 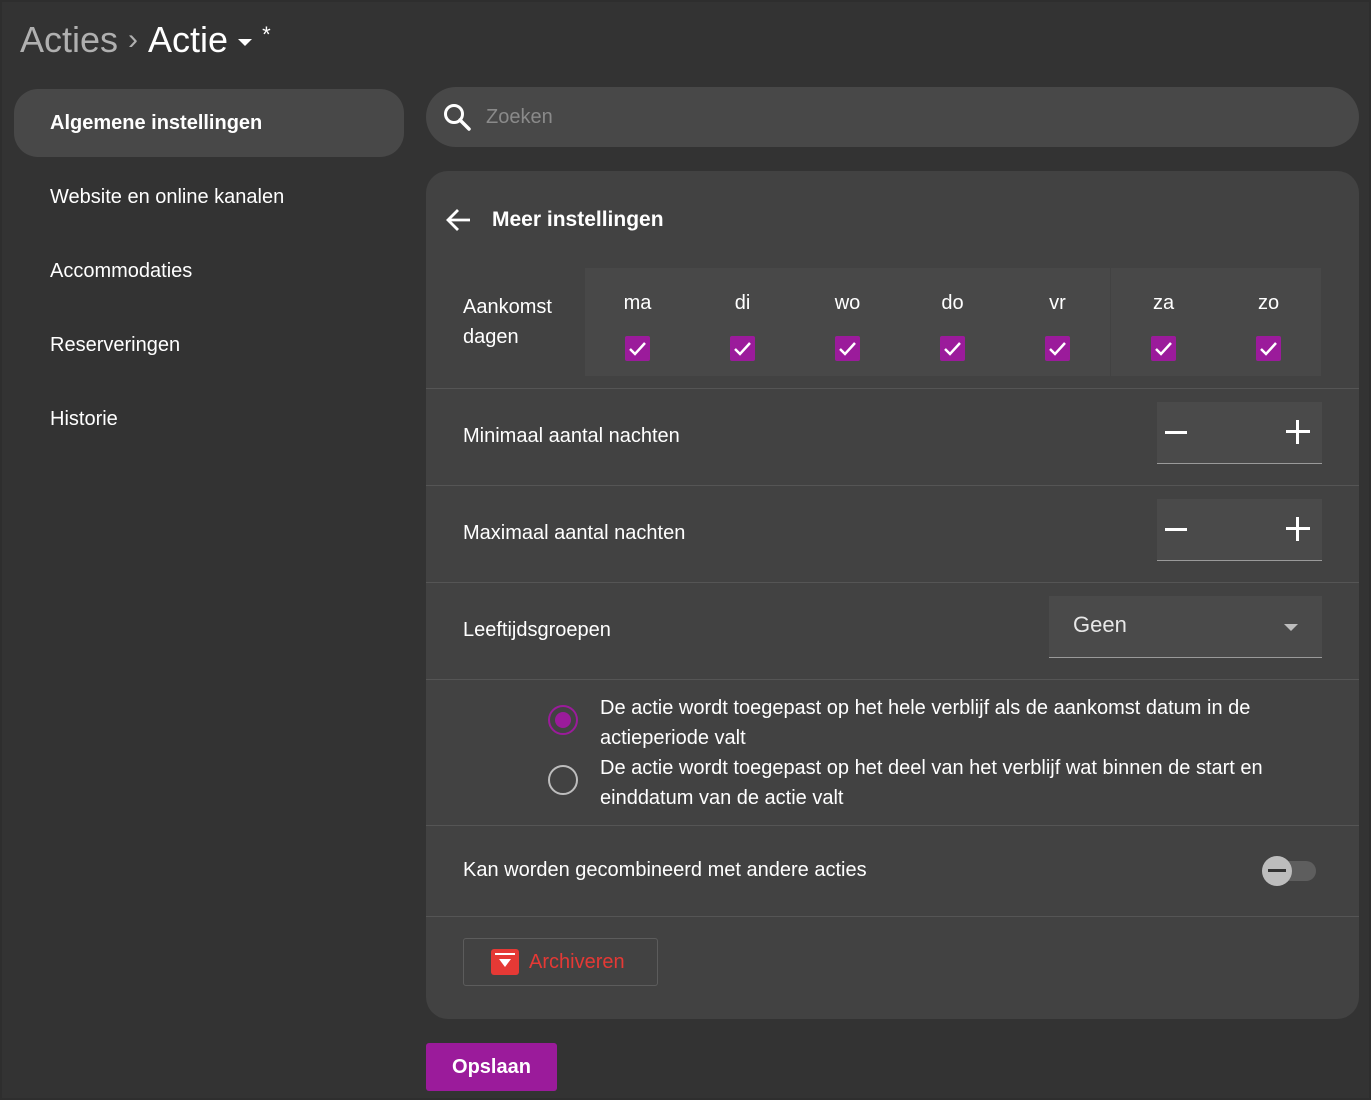 I want to click on sidebar-item-reserveringen: Reserveringen, so click(x=209, y=345).